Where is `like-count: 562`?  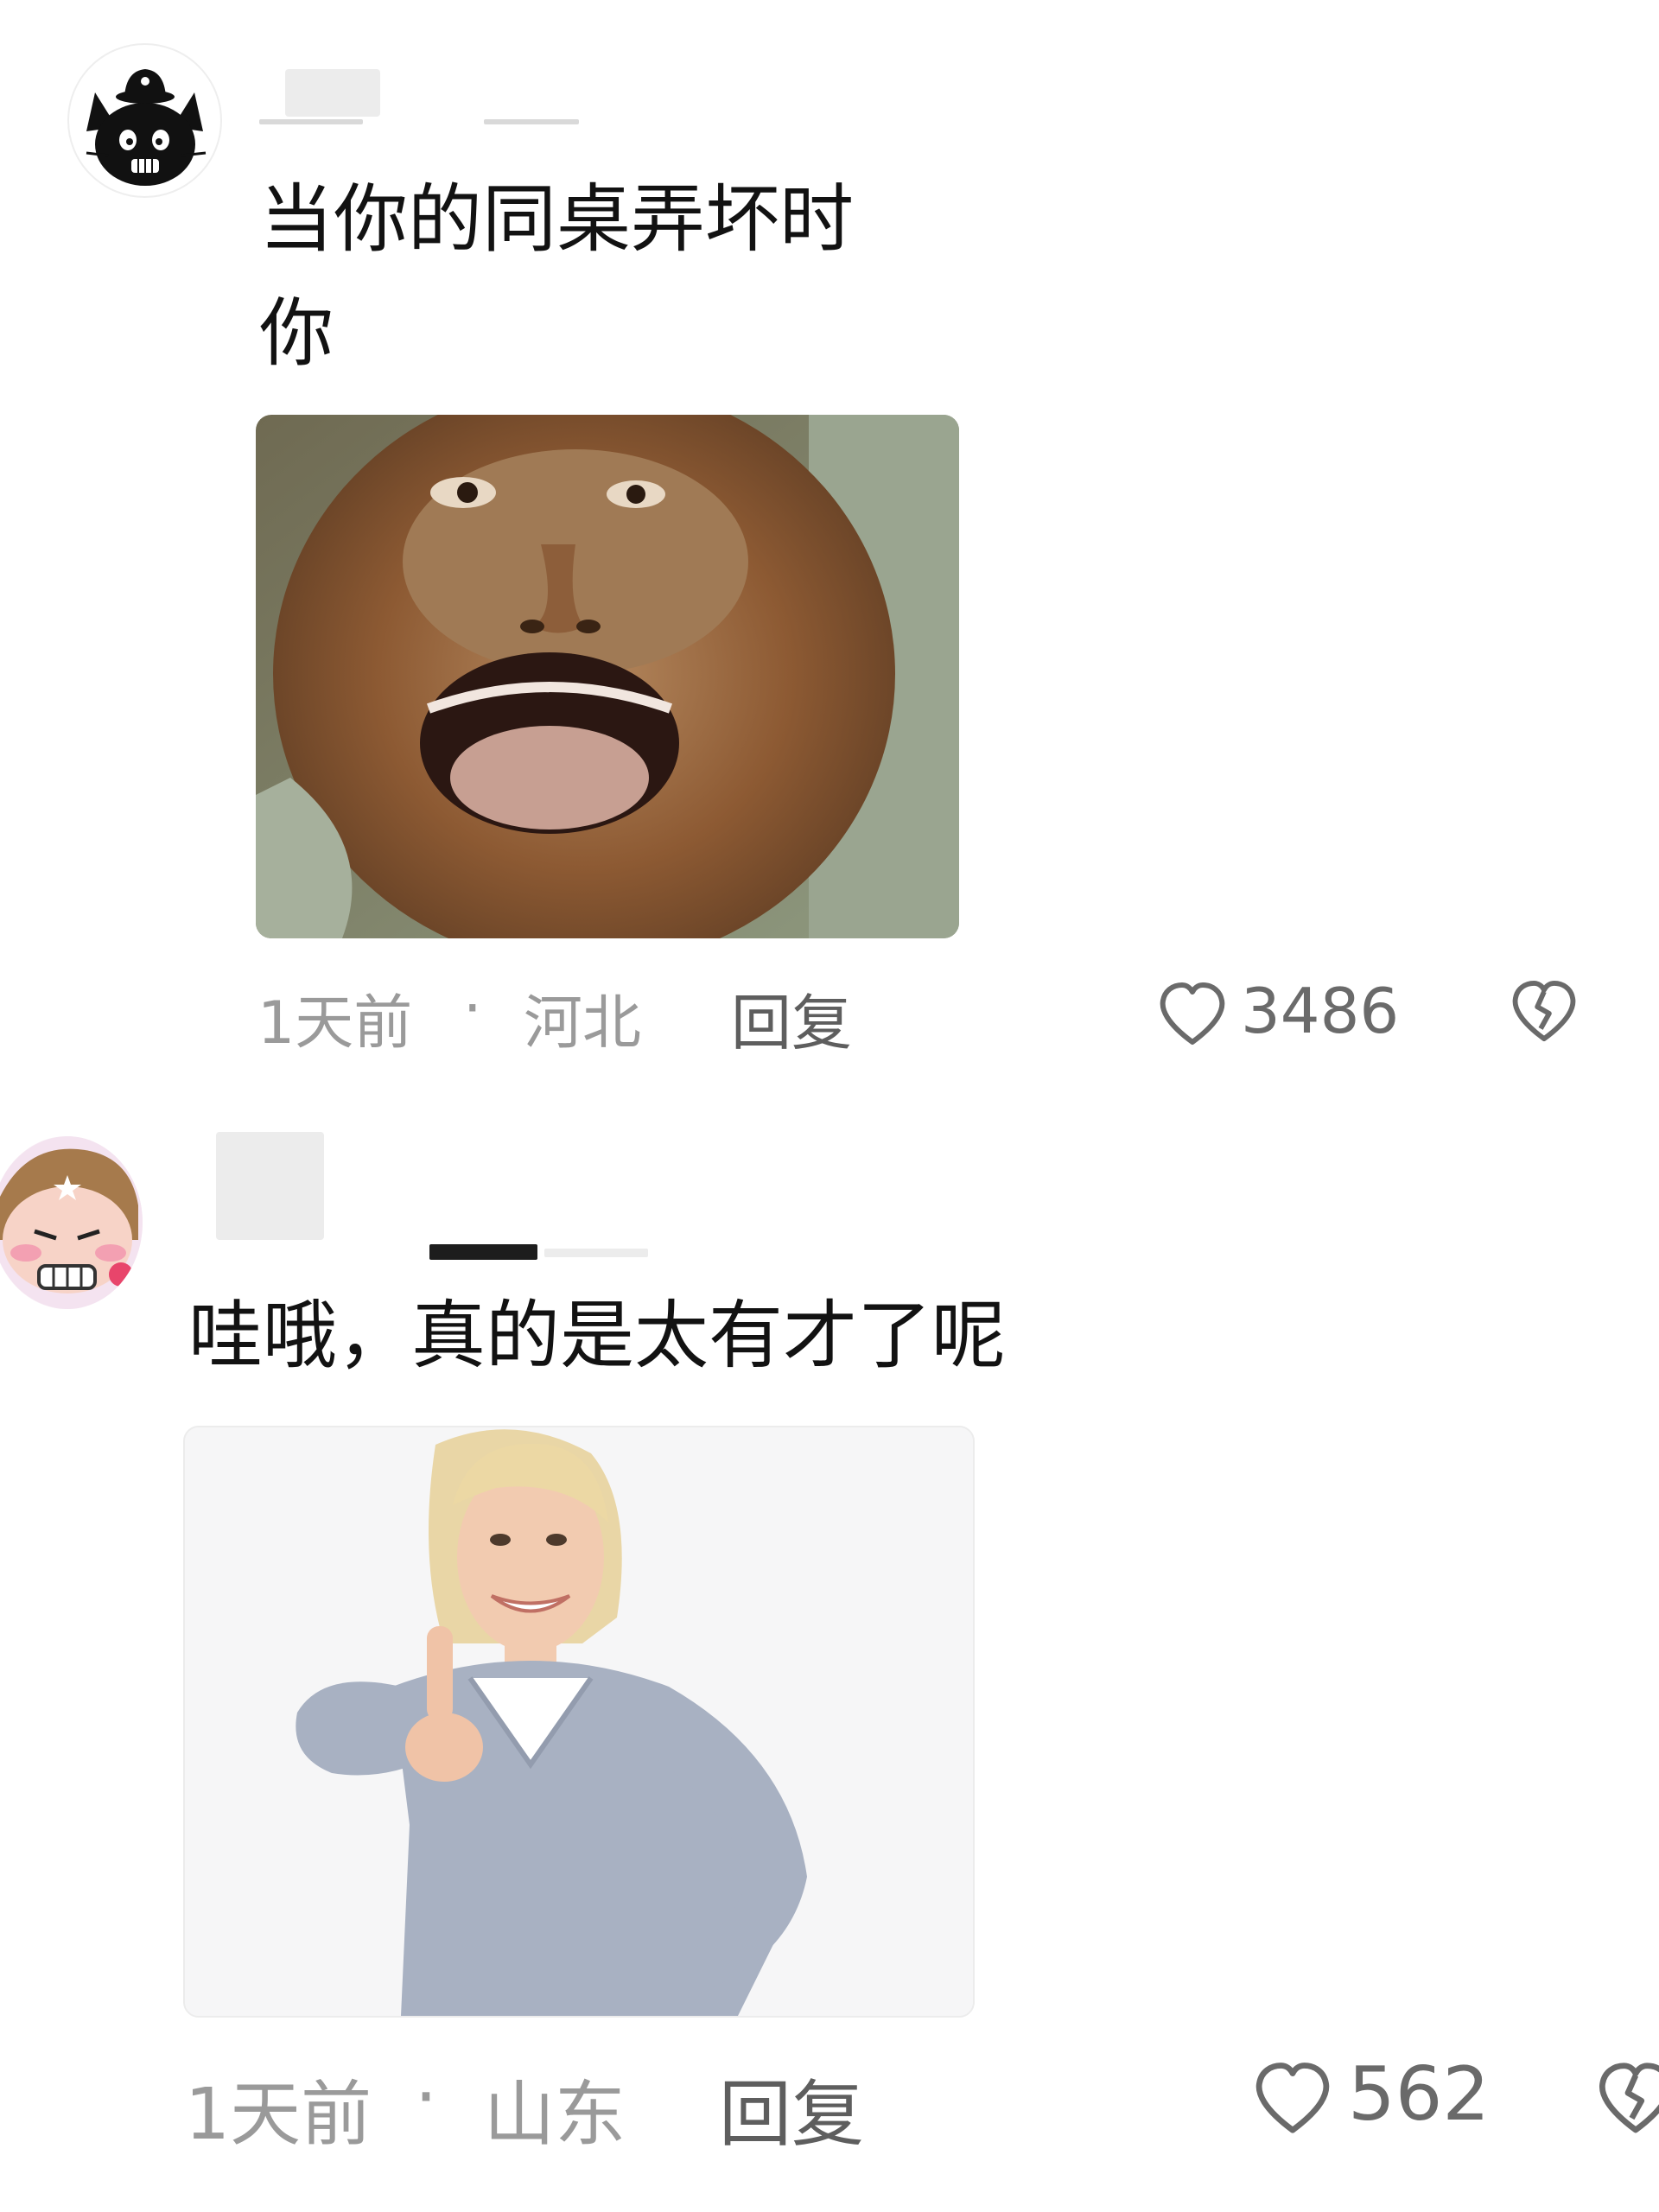
like-count: 562 is located at coordinates (1419, 2094).